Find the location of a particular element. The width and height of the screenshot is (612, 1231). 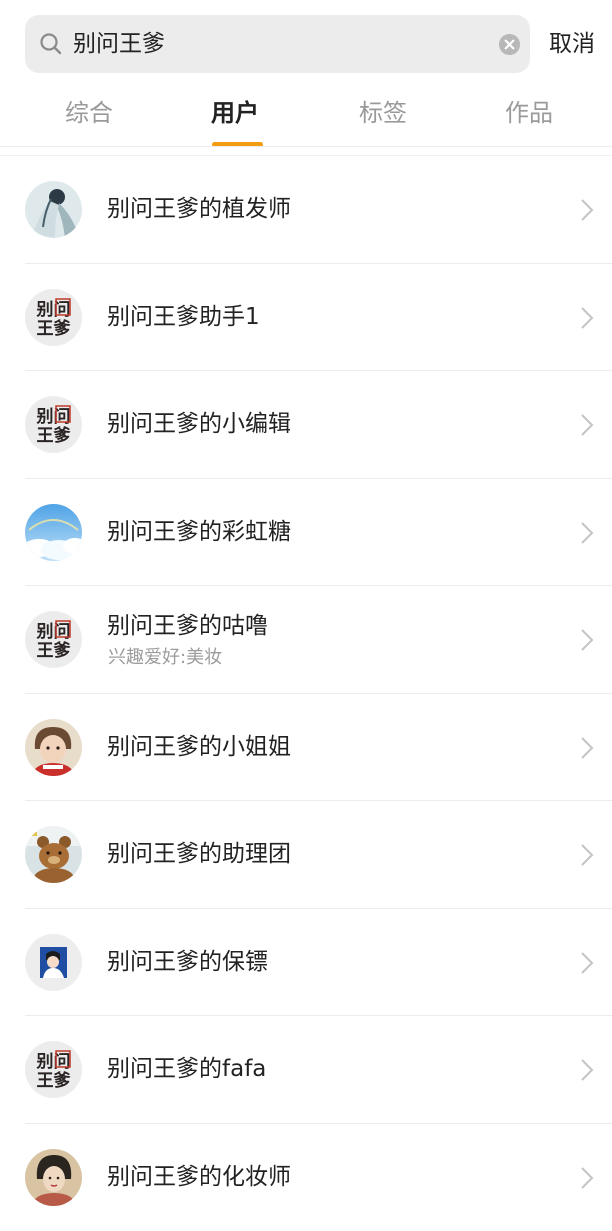

painting-avatar is located at coordinates (53, 1177).